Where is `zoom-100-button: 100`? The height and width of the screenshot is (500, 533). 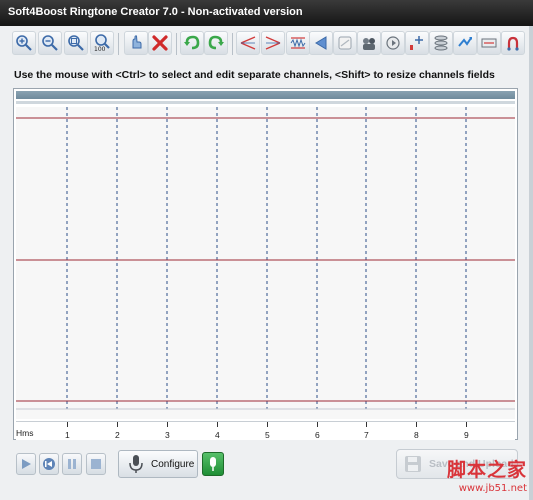
zoom-100-button: 100 is located at coordinates (102, 43).